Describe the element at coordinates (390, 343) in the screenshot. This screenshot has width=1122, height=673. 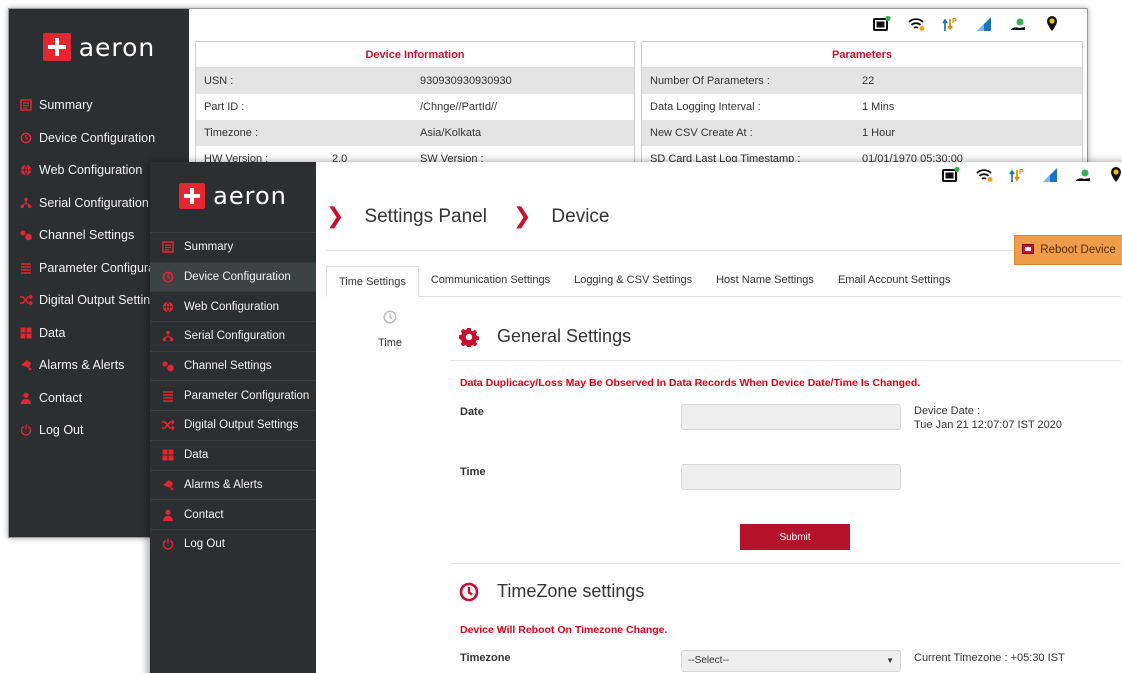
I see `subnav-label: Time` at that location.